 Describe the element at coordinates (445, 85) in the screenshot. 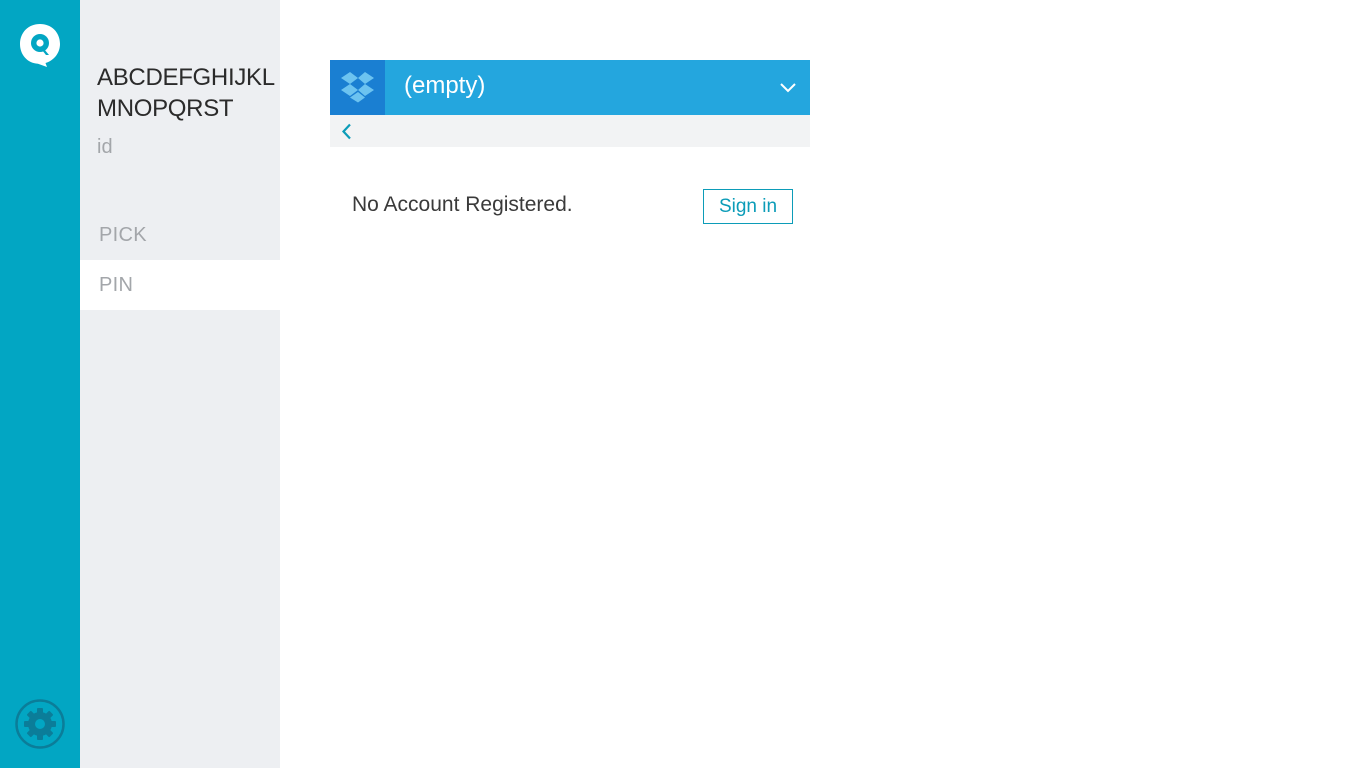

I see `service-selected-value: (empty)` at that location.